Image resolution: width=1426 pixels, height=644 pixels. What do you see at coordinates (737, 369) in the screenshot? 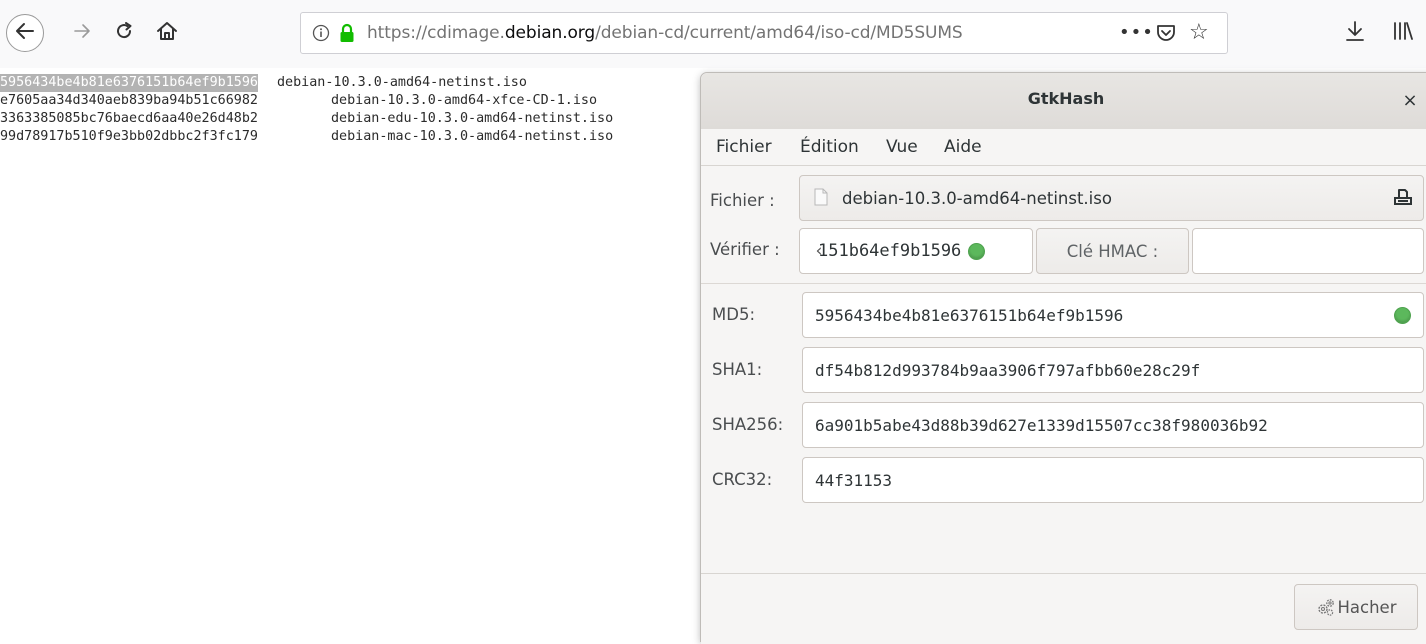
I see `sha1-label: SHA1:` at bounding box center [737, 369].